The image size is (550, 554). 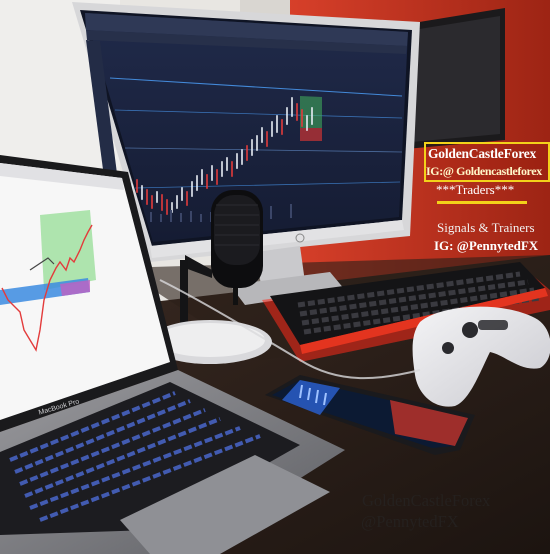 I want to click on traders-label: ***Traders***, so click(x=475, y=189).